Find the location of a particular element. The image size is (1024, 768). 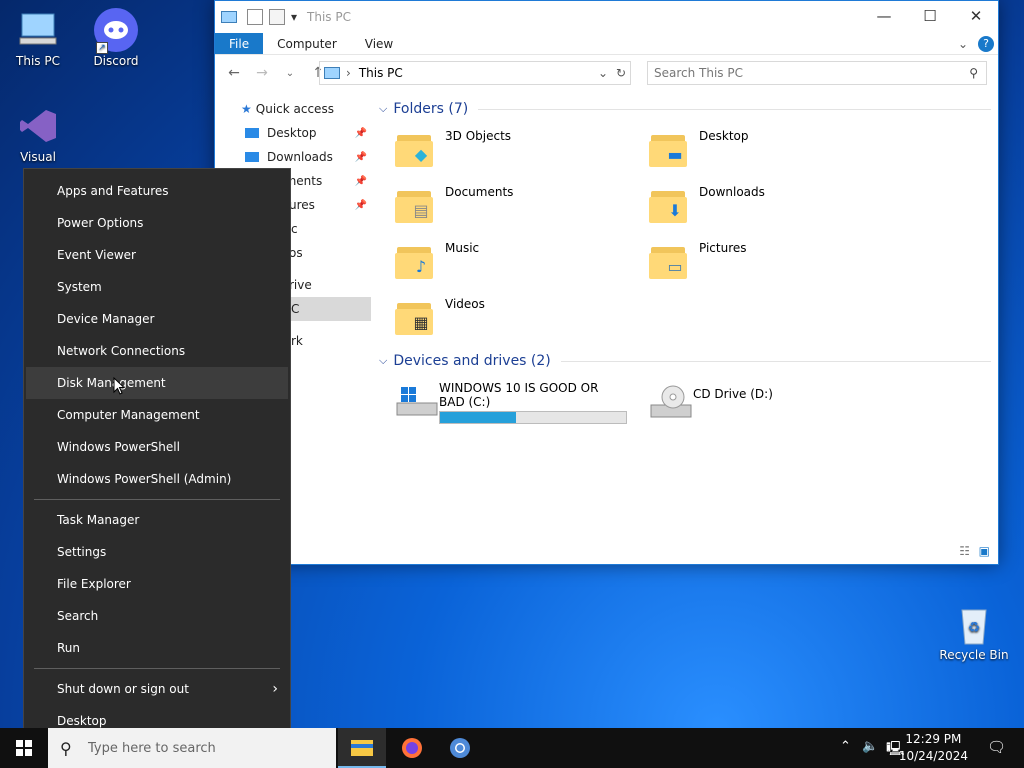

menu-search: Search is located at coordinates (157, 616).